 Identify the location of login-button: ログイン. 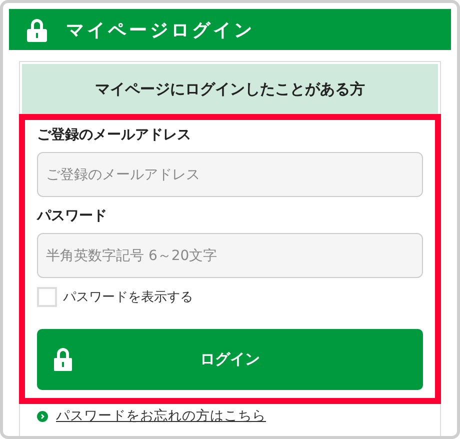
(230, 359).